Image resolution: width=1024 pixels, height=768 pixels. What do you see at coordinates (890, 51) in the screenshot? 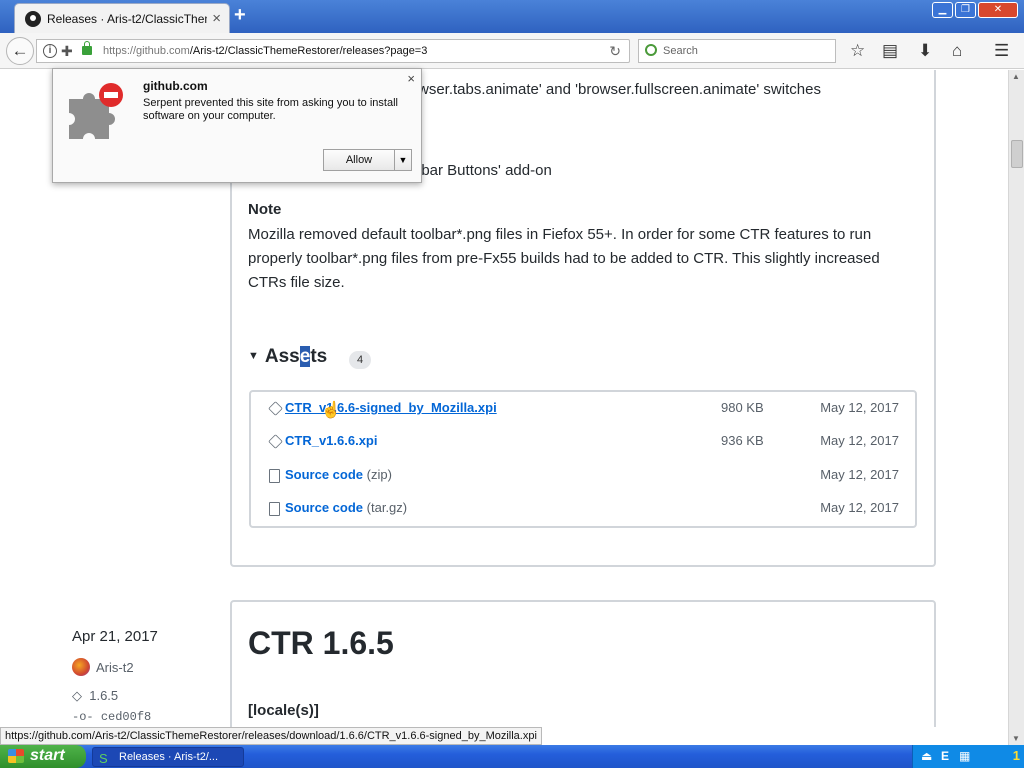
I see `reading-list-icon: ▤` at bounding box center [890, 51].